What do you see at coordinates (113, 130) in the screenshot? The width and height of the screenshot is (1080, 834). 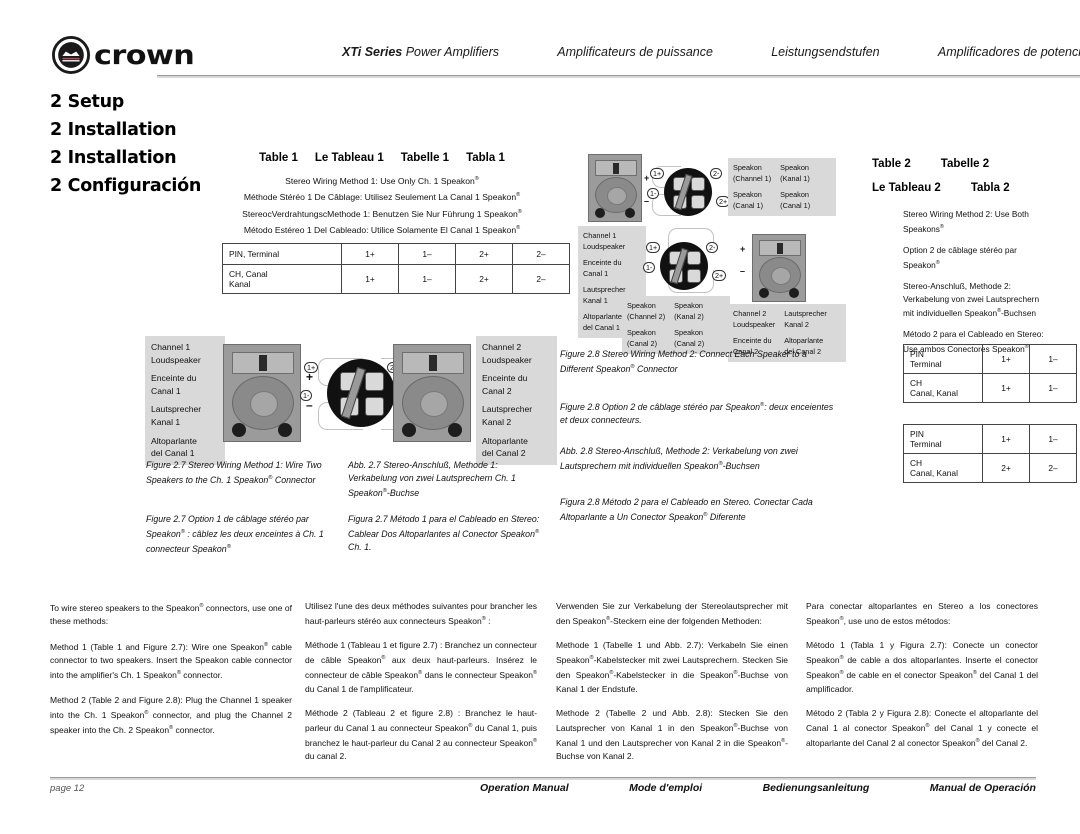 I see `section-heading-fr: 2 Installation` at bounding box center [113, 130].